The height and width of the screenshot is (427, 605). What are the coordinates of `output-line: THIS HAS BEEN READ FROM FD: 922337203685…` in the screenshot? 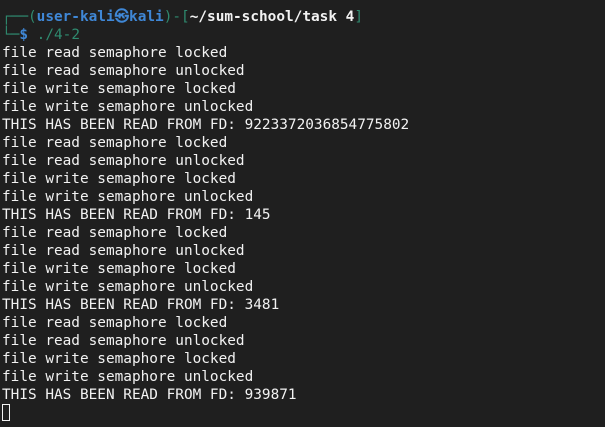 It's located at (206, 125).